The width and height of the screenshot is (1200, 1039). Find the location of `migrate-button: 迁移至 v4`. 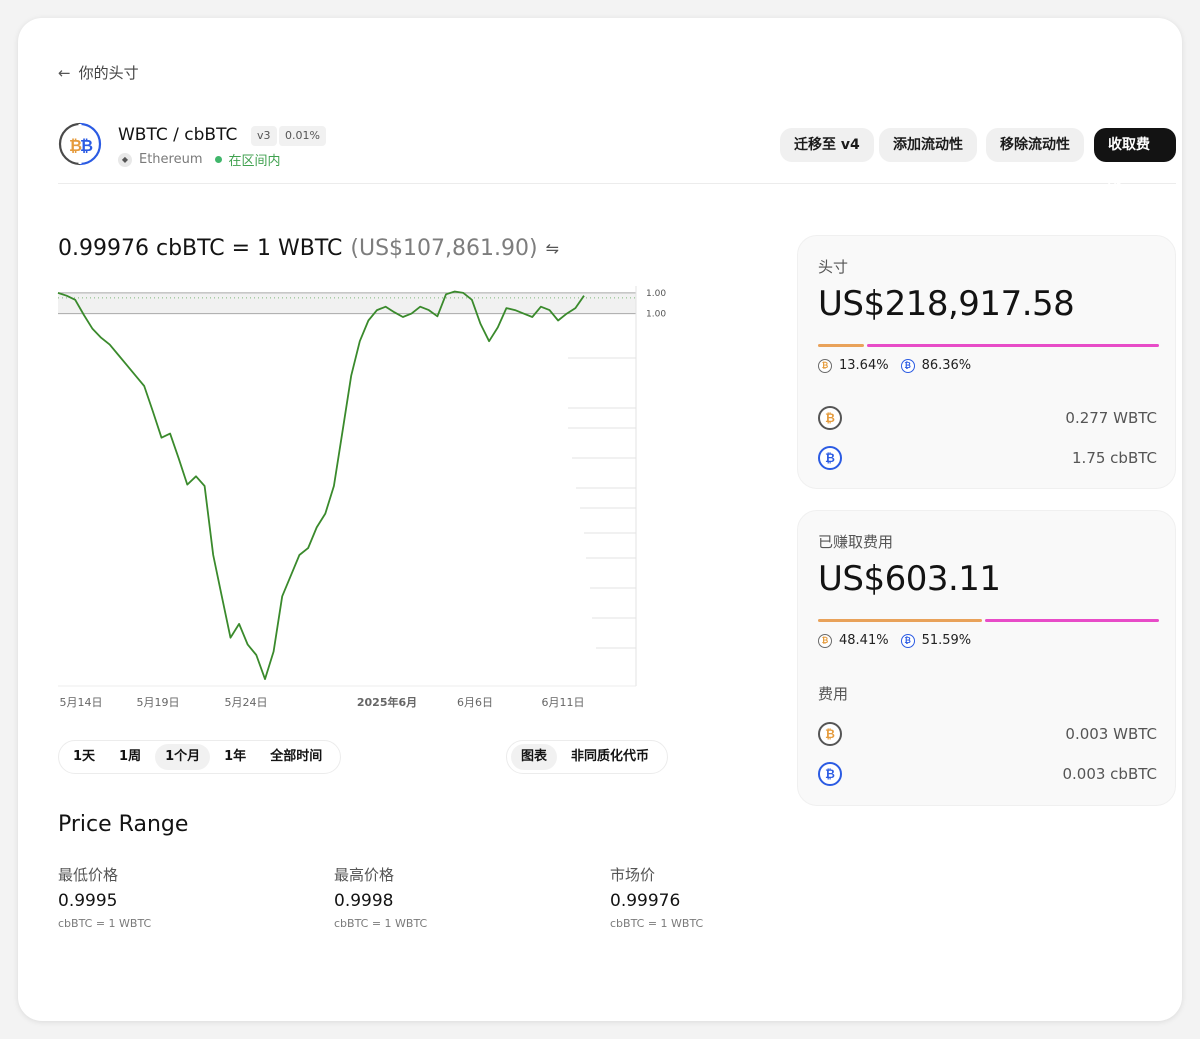

migrate-button: 迁移至 v4 is located at coordinates (827, 145).